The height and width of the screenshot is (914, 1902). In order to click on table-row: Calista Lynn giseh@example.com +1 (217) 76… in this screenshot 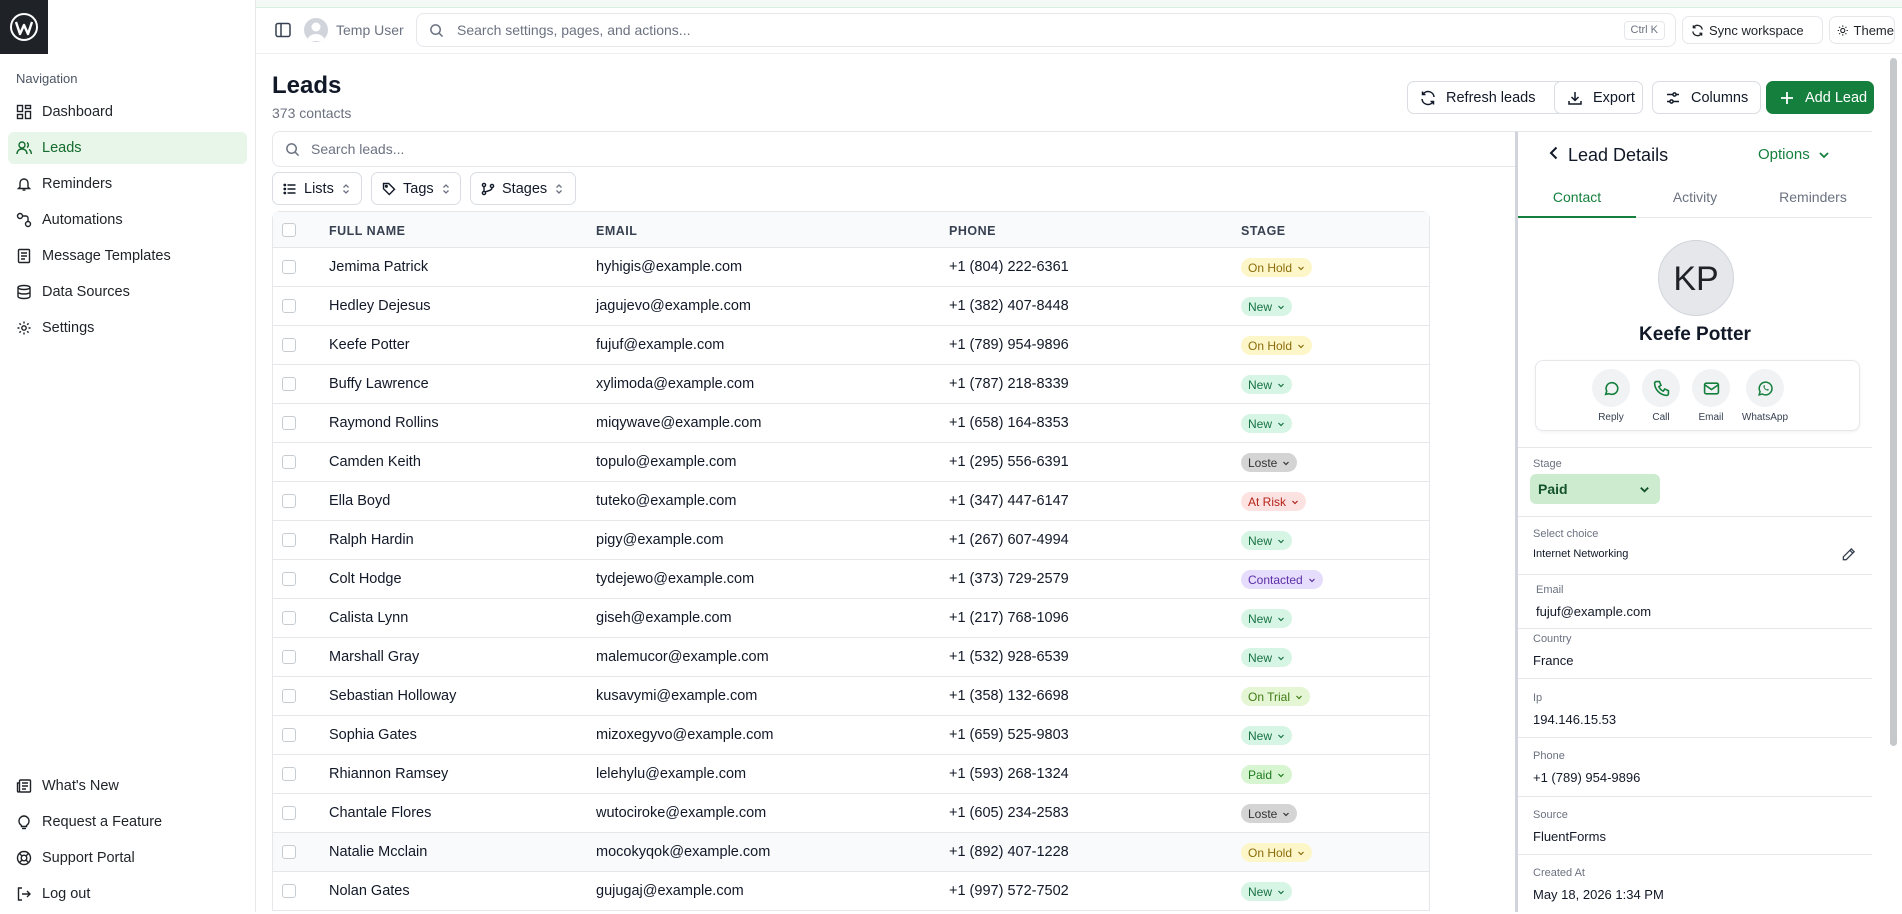, I will do `click(851, 618)`.